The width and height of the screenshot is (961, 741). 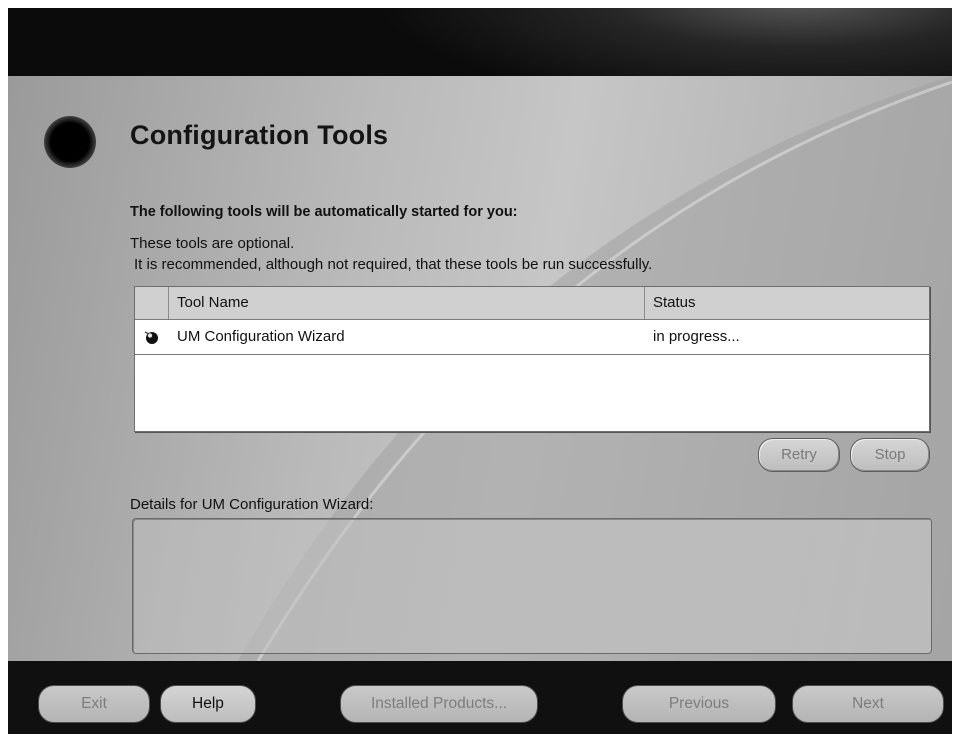 I want to click on table-header: Tool Name Status, so click(x=532, y=303).